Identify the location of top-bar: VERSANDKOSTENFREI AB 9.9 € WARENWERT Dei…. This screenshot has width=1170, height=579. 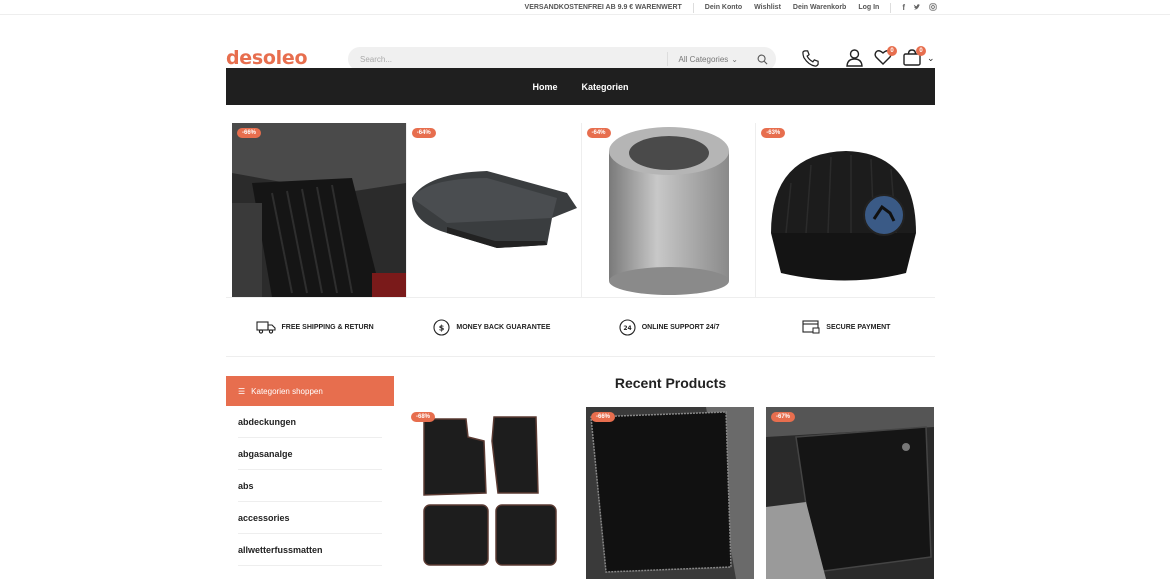
(585, 7).